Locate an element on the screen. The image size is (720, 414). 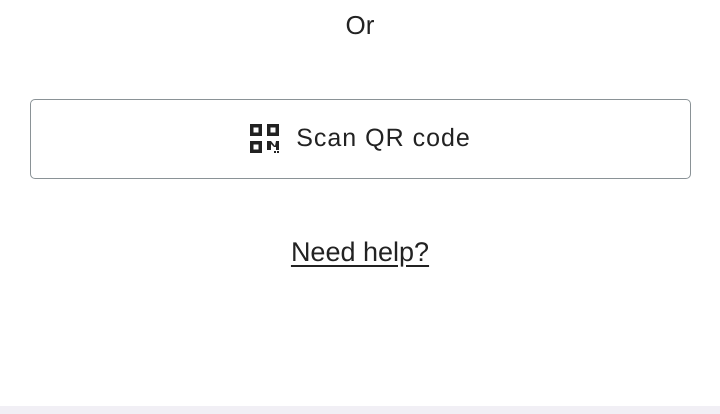
divider-text: Or is located at coordinates (360, 25).